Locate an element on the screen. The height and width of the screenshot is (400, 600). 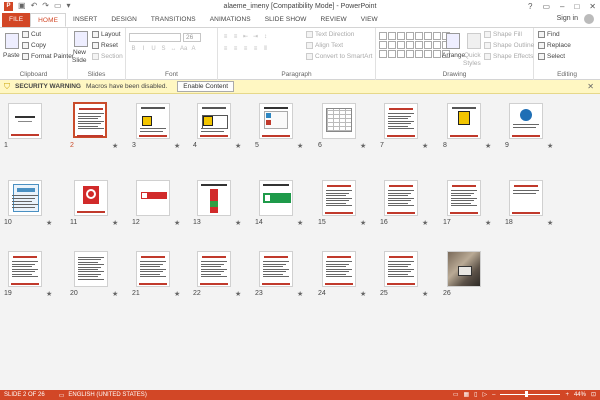
cut-button: Cut is located at coordinates (31, 34).